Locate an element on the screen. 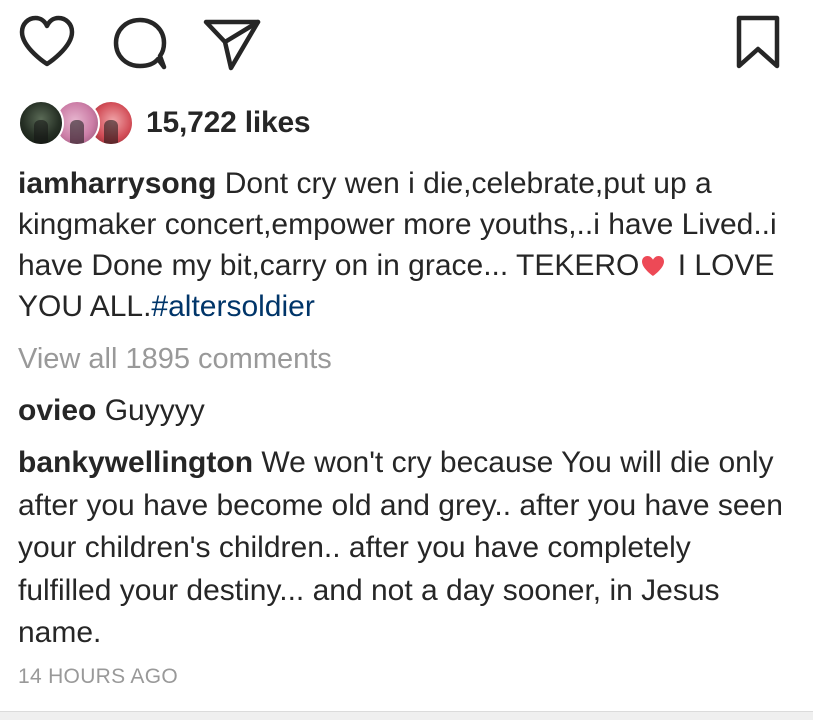 This screenshot has width=813, height=720. caption-username: iamharrysong is located at coordinates (117, 183).